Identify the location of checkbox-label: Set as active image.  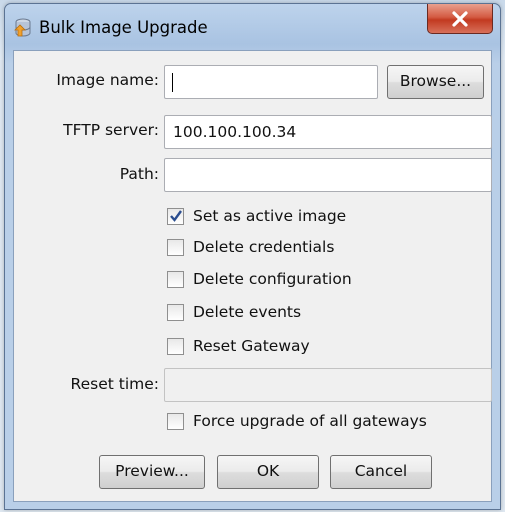
(270, 216).